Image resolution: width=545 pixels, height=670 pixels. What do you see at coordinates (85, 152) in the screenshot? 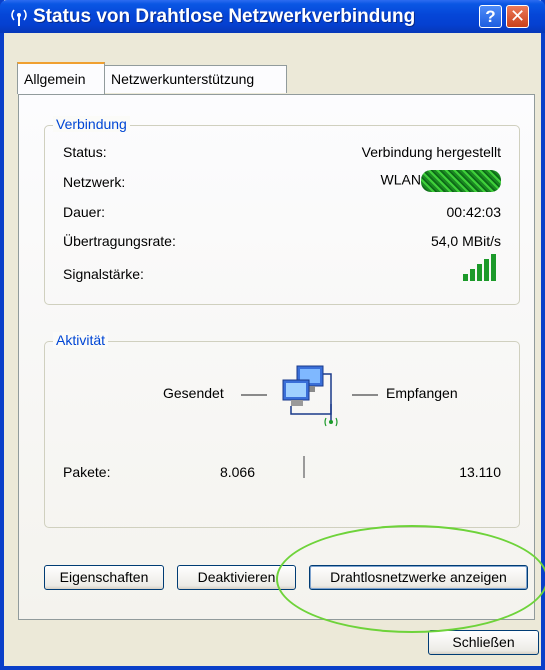
I see `status-label: Status:` at bounding box center [85, 152].